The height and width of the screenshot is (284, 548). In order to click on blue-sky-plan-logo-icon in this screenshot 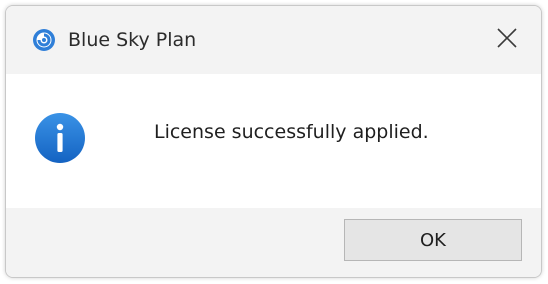, I will do `click(44, 40)`.